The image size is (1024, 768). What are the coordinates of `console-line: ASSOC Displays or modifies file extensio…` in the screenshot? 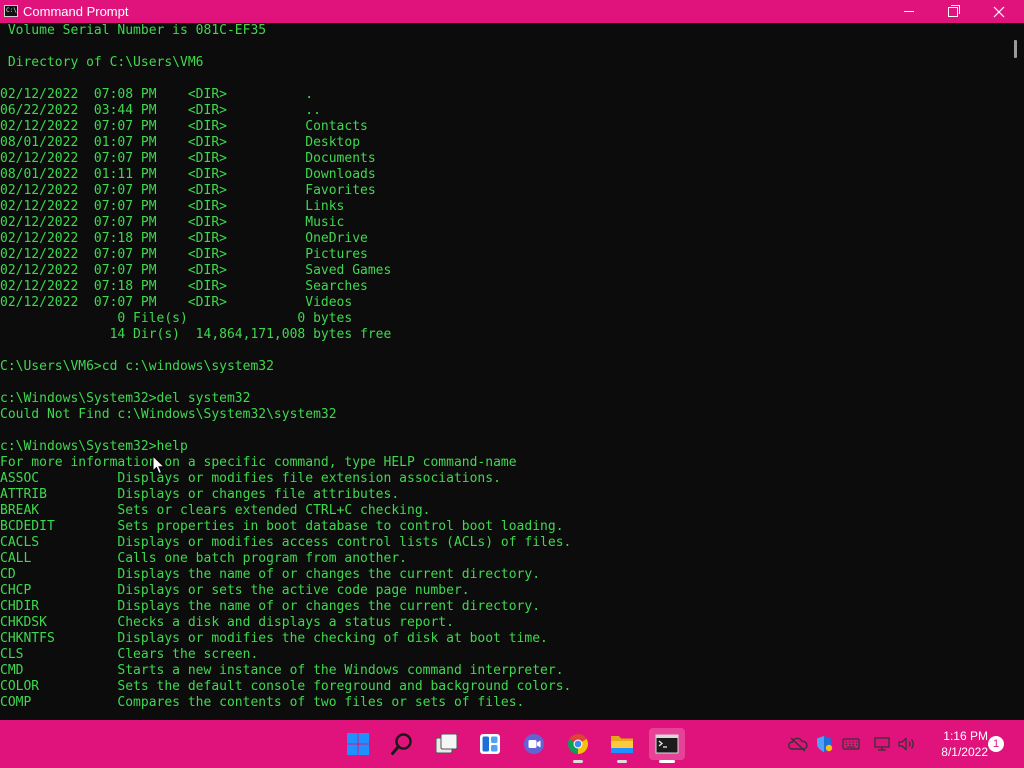 It's located at (250, 478).